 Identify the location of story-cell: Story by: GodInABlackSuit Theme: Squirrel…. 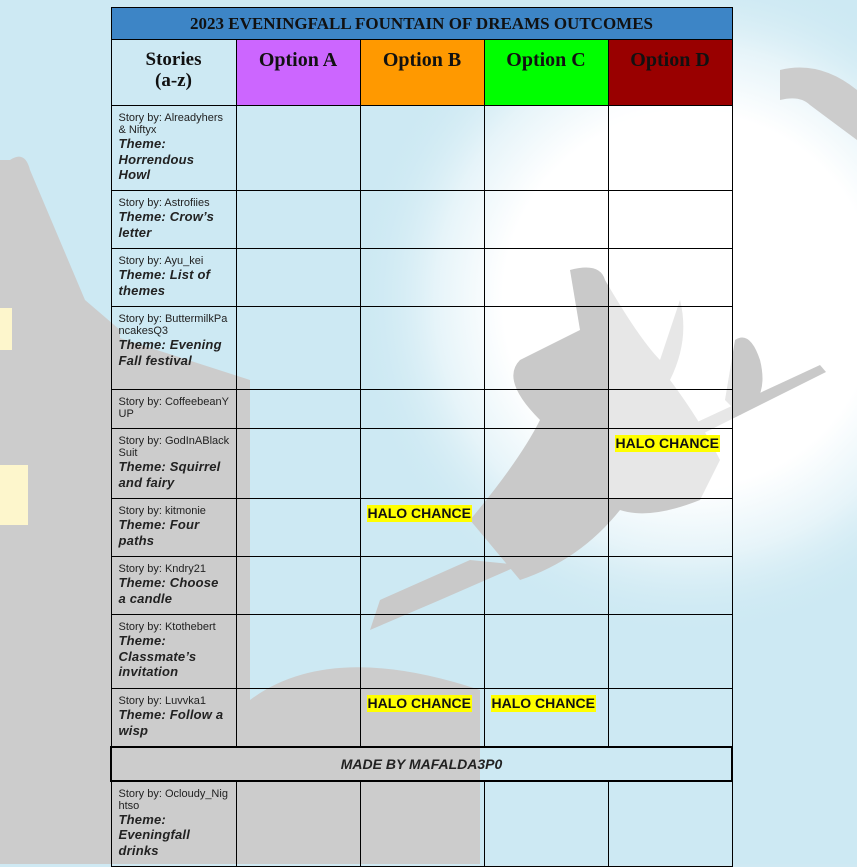
(173, 463).